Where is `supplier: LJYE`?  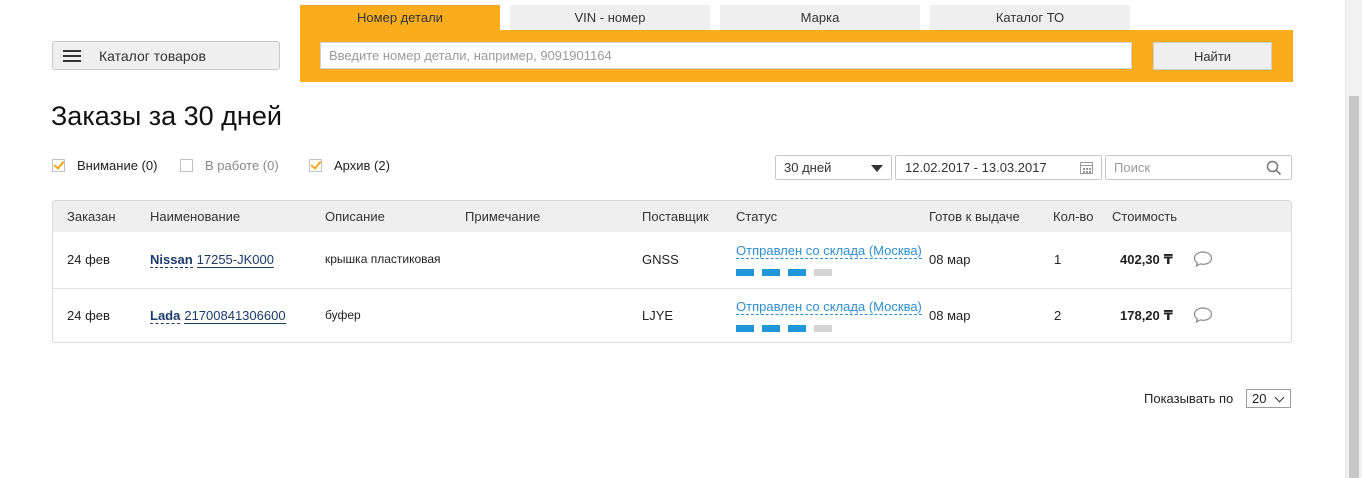
supplier: LJYE is located at coordinates (658, 315).